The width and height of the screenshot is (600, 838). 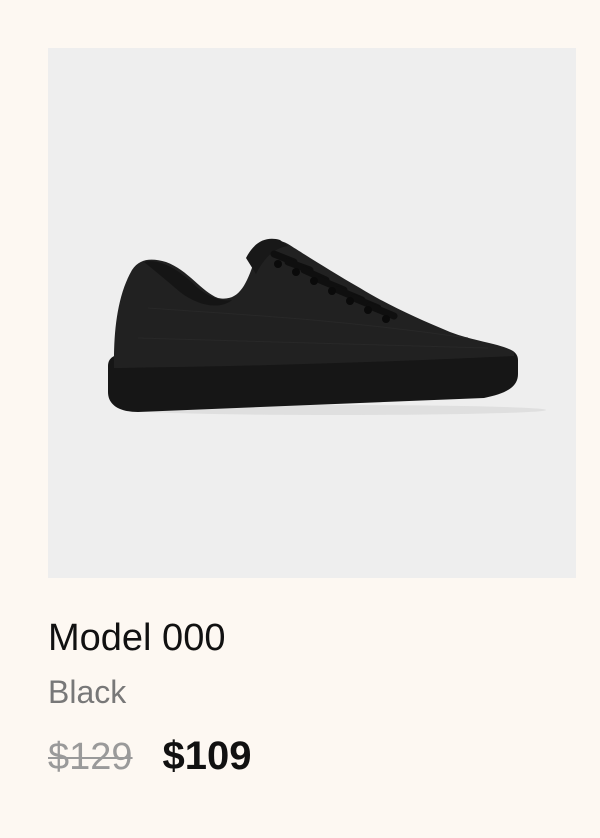 I want to click on original-price: $129, so click(x=90, y=757).